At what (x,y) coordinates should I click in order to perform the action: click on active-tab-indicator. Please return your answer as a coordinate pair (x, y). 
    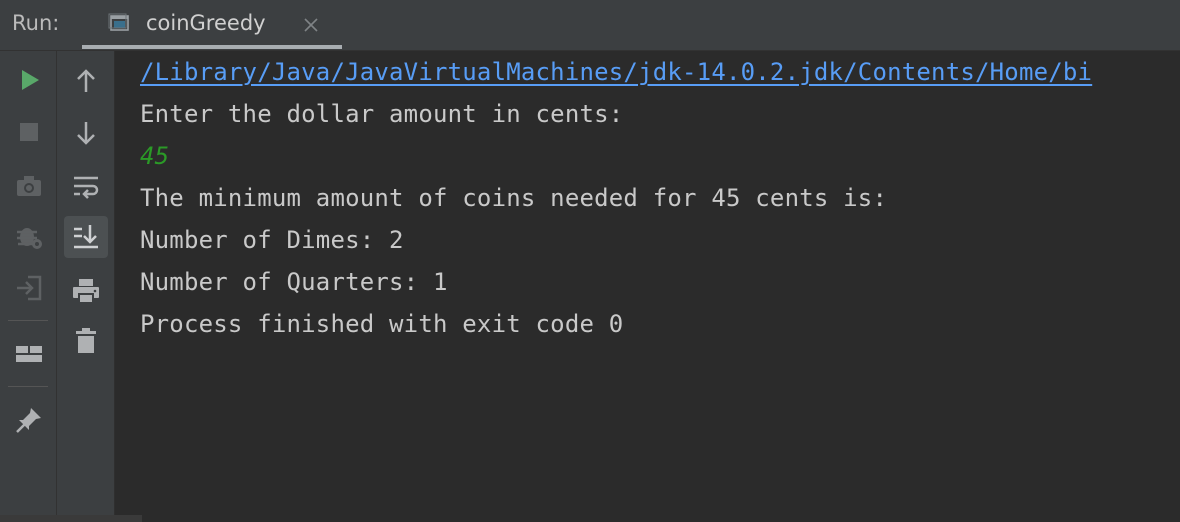
    Looking at the image, I should click on (212, 47).